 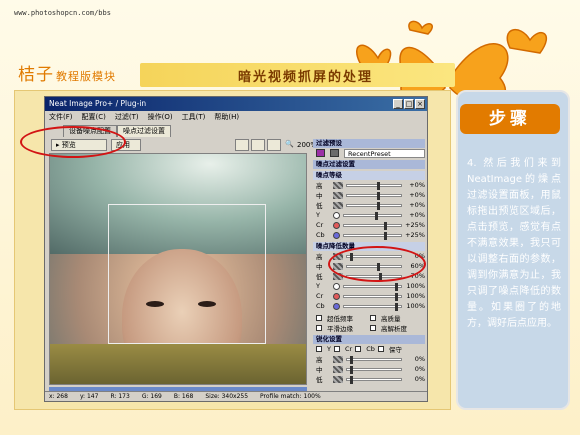 What do you see at coordinates (329, 349) in the screenshot?
I see `sharpen-check-y-label: Y` at bounding box center [329, 349].